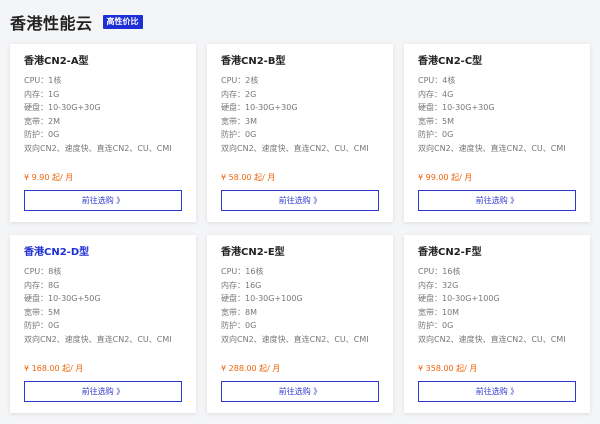 This screenshot has height=424, width=600. What do you see at coordinates (300, 313) in the screenshot?
I see `spec-bandwidth: 宽带：8M` at bounding box center [300, 313].